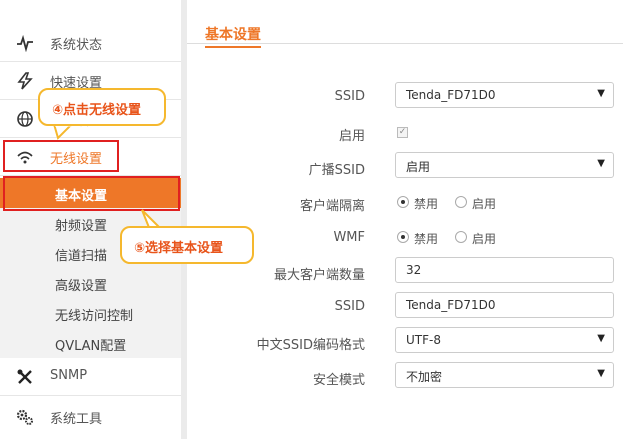 This screenshot has width=623, height=439. Describe the element at coordinates (25, 81) in the screenshot. I see `lightning-icon` at that location.